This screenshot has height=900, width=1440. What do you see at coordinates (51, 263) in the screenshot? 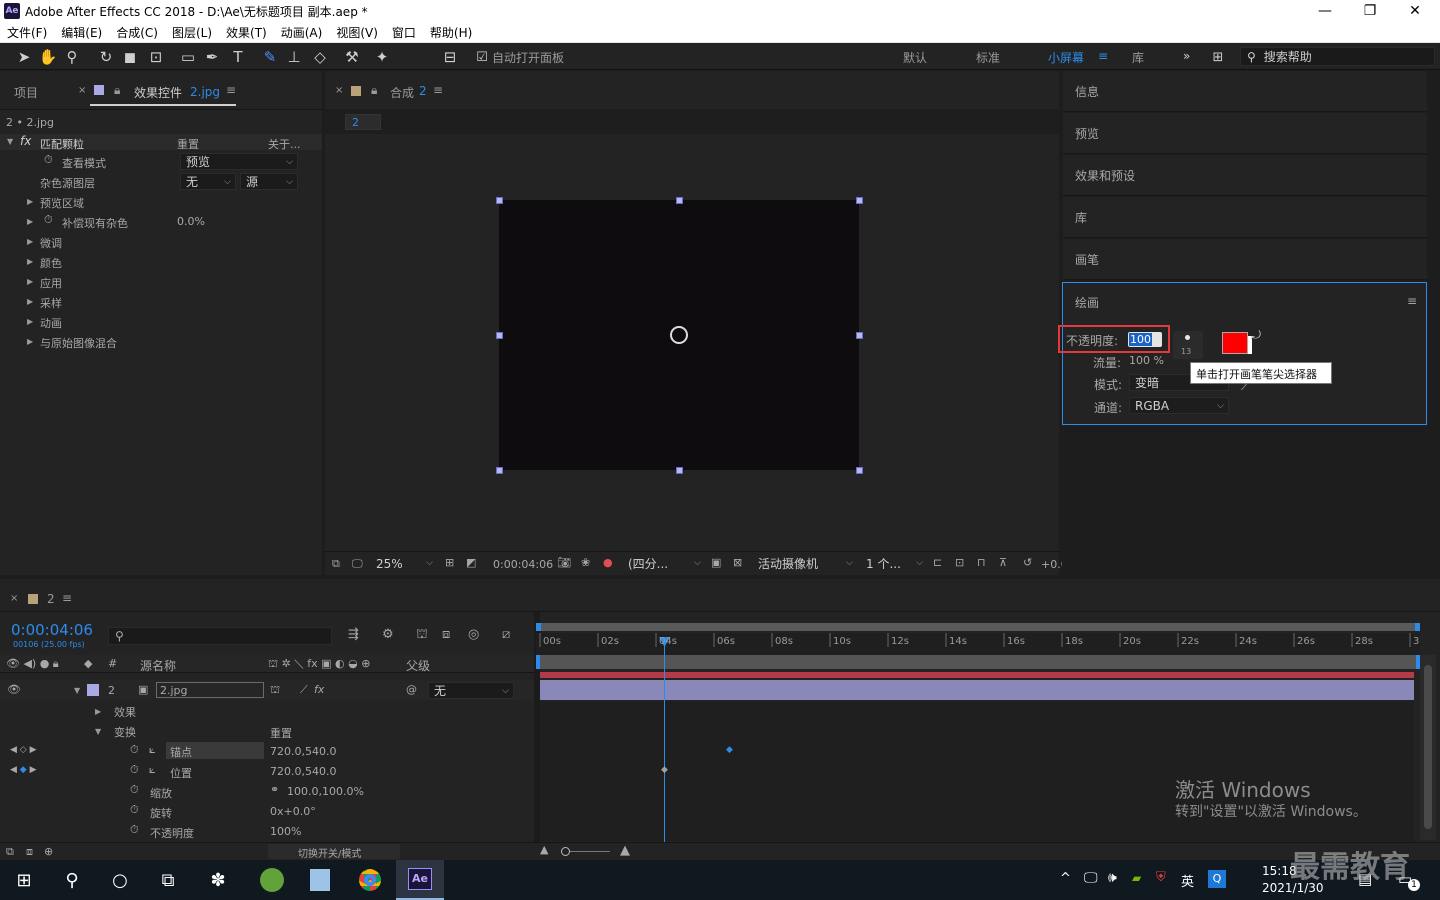
I see `section-color: 颜色` at bounding box center [51, 263].